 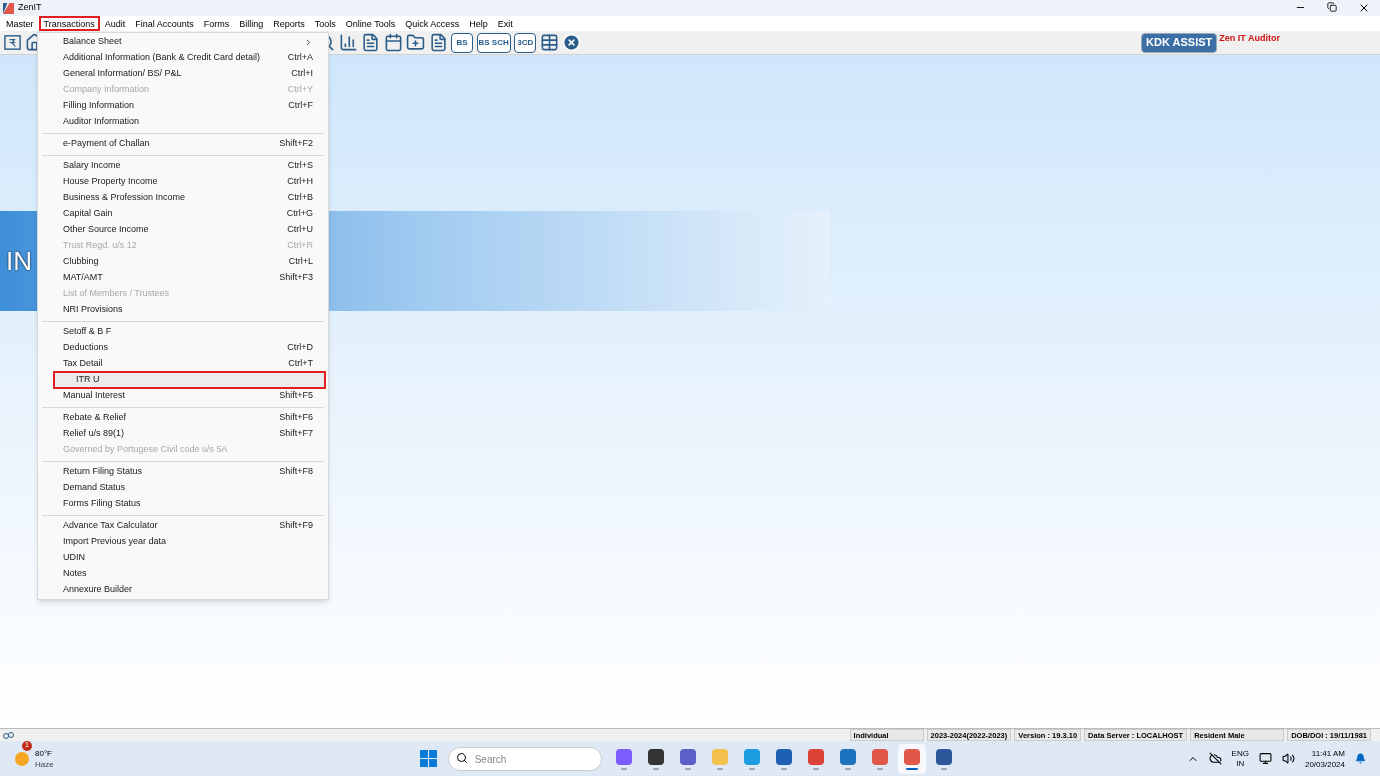 What do you see at coordinates (911, 758) in the screenshot?
I see `taskbar-app` at bounding box center [911, 758].